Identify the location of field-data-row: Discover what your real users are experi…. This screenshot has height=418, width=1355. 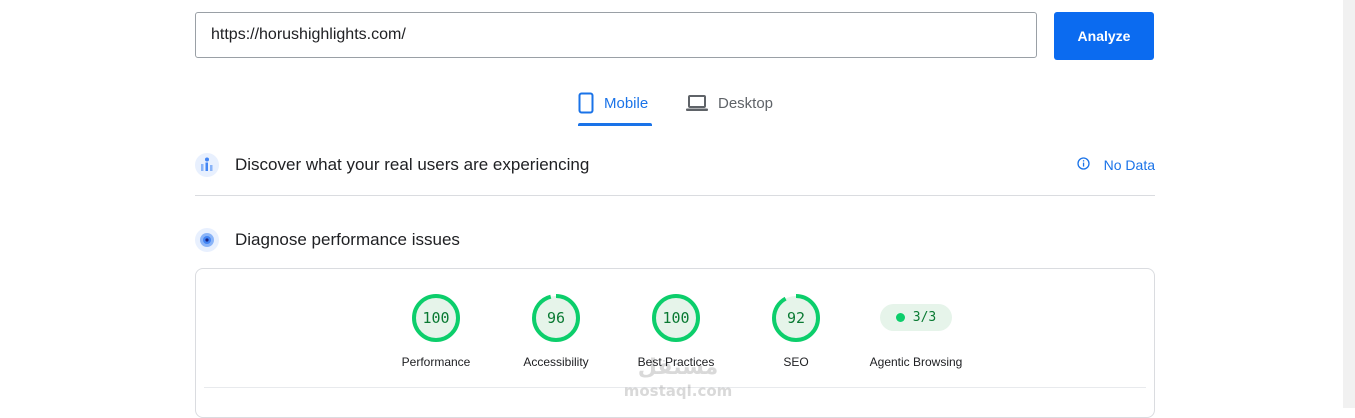
(675, 165).